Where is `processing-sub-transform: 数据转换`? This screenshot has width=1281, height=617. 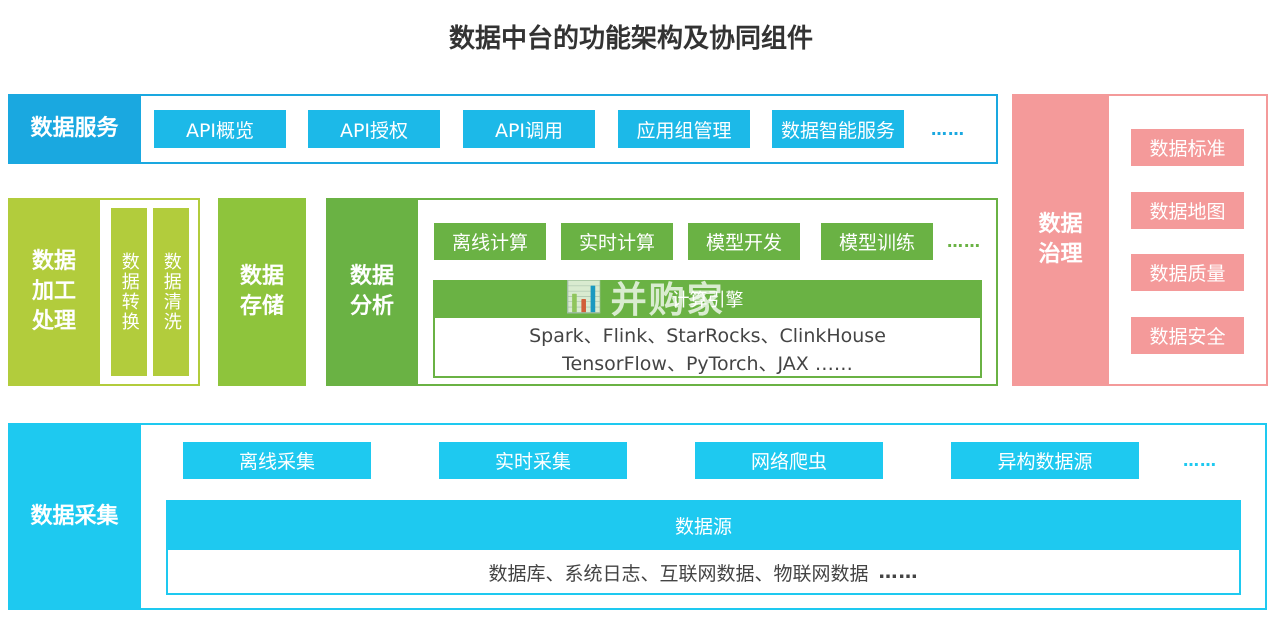 processing-sub-transform: 数据转换 is located at coordinates (129, 292).